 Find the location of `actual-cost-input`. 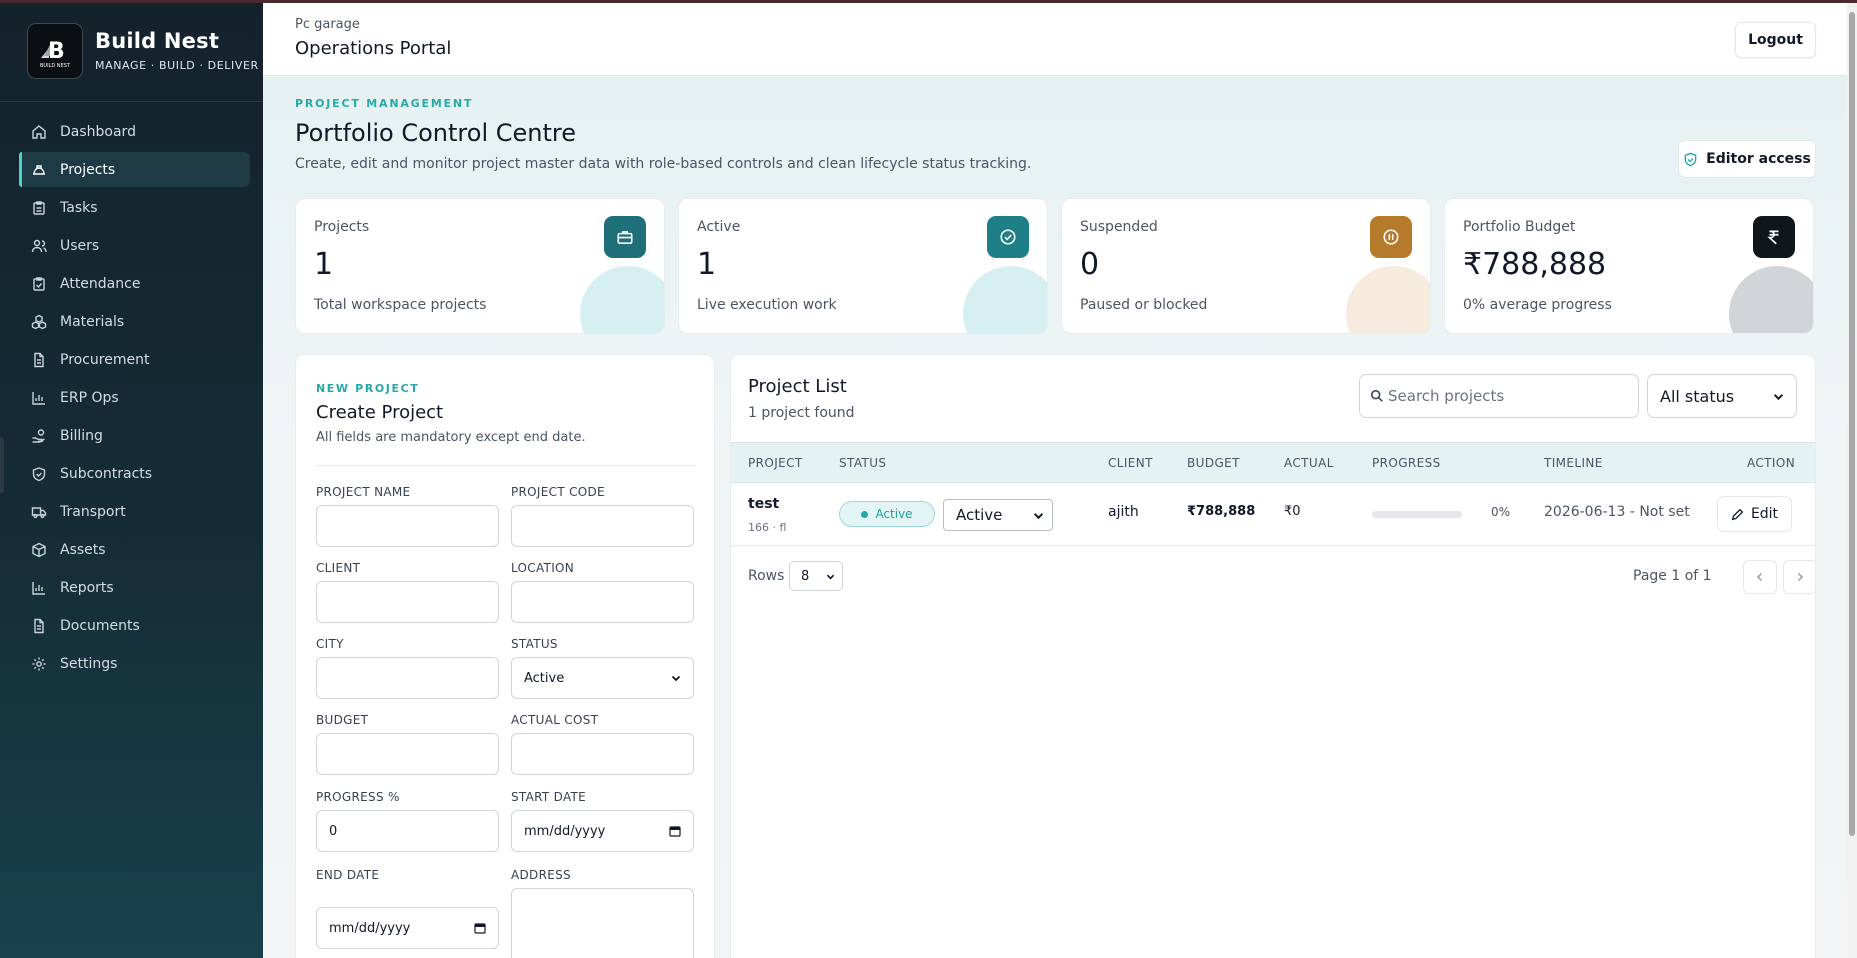

actual-cost-input is located at coordinates (602, 754).